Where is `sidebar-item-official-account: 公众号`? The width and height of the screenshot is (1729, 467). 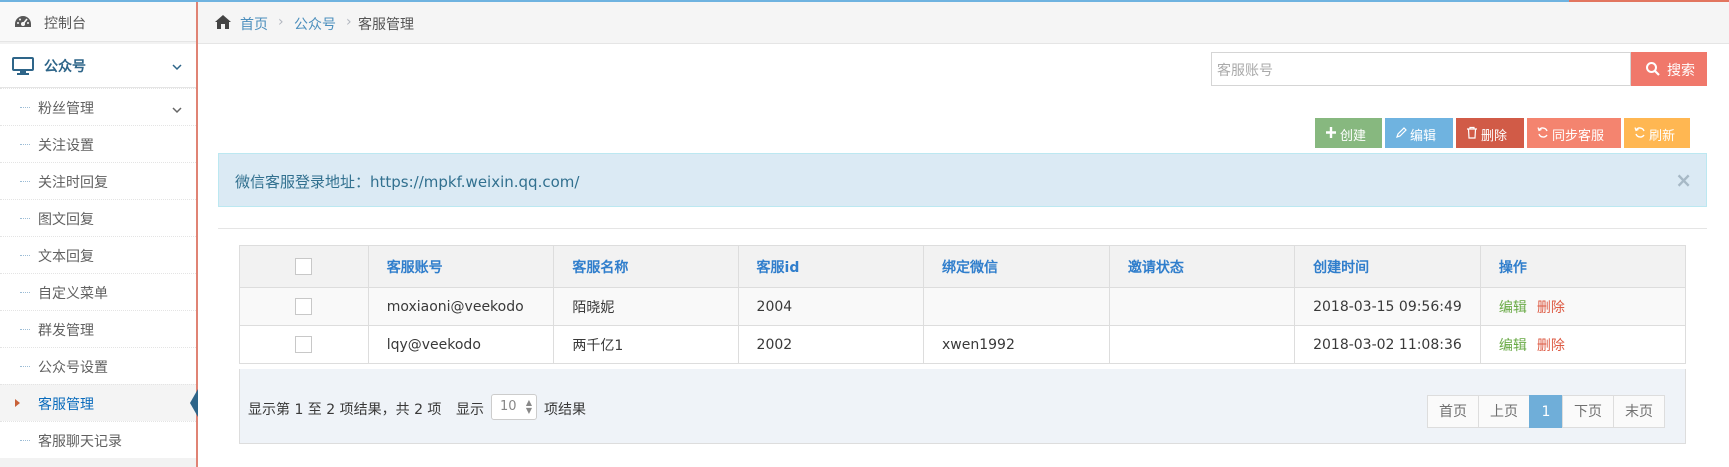 sidebar-item-official-account: 公众号 is located at coordinates (98, 66).